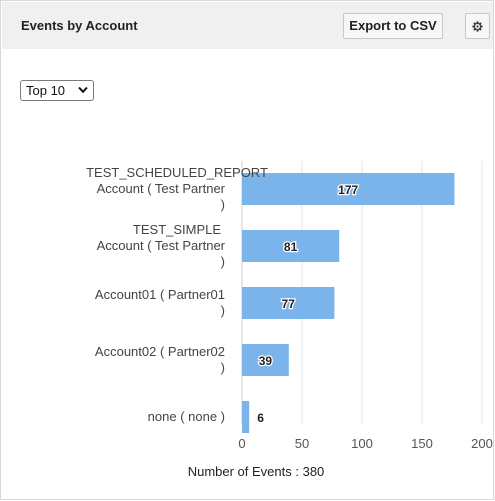 This screenshot has height=501, width=495. What do you see at coordinates (160, 351) in the screenshot?
I see `category-label: Account02 ( Partner02` at bounding box center [160, 351].